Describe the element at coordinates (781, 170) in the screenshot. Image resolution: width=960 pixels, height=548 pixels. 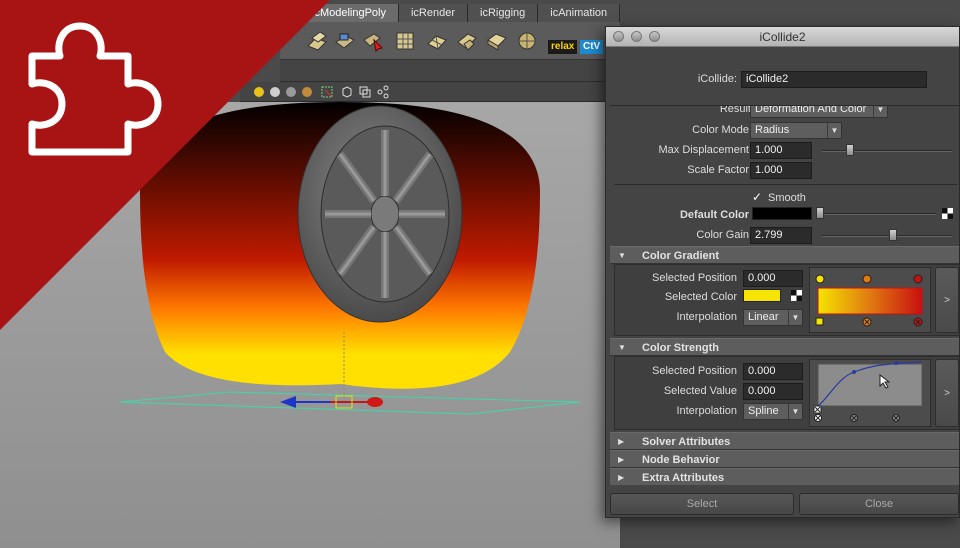
I see `scale-factor-field: 1.000` at that location.